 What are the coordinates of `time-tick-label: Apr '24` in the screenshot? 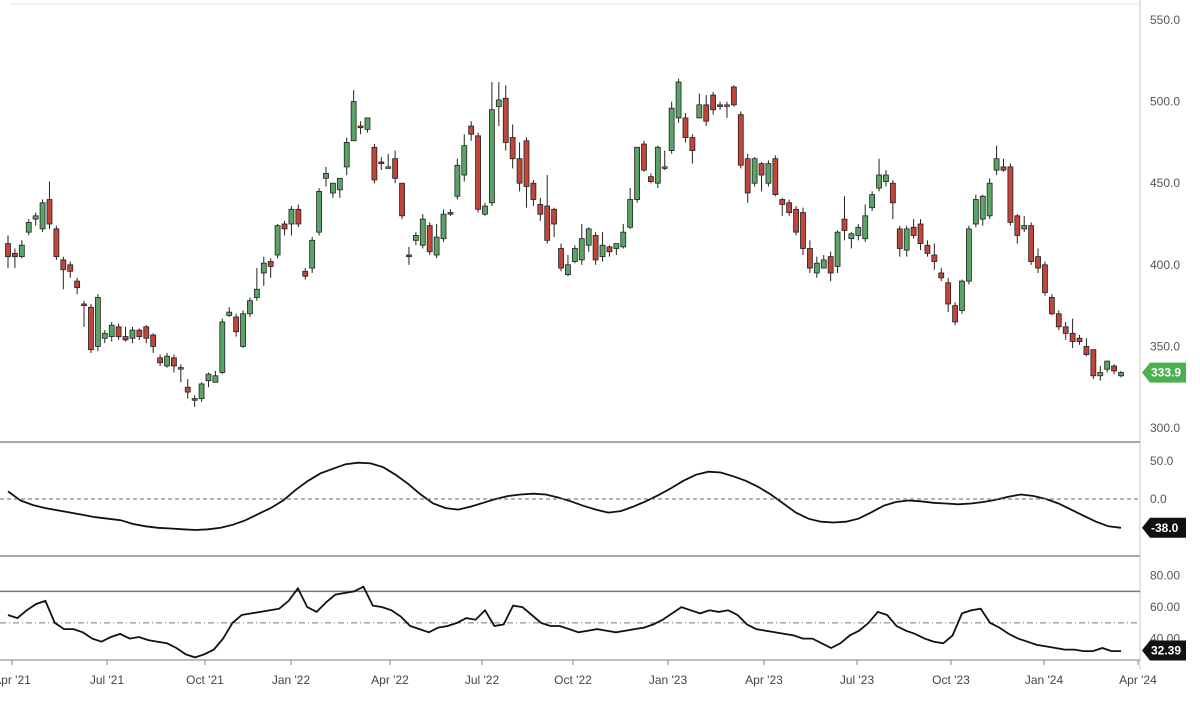 It's located at (1138, 680).